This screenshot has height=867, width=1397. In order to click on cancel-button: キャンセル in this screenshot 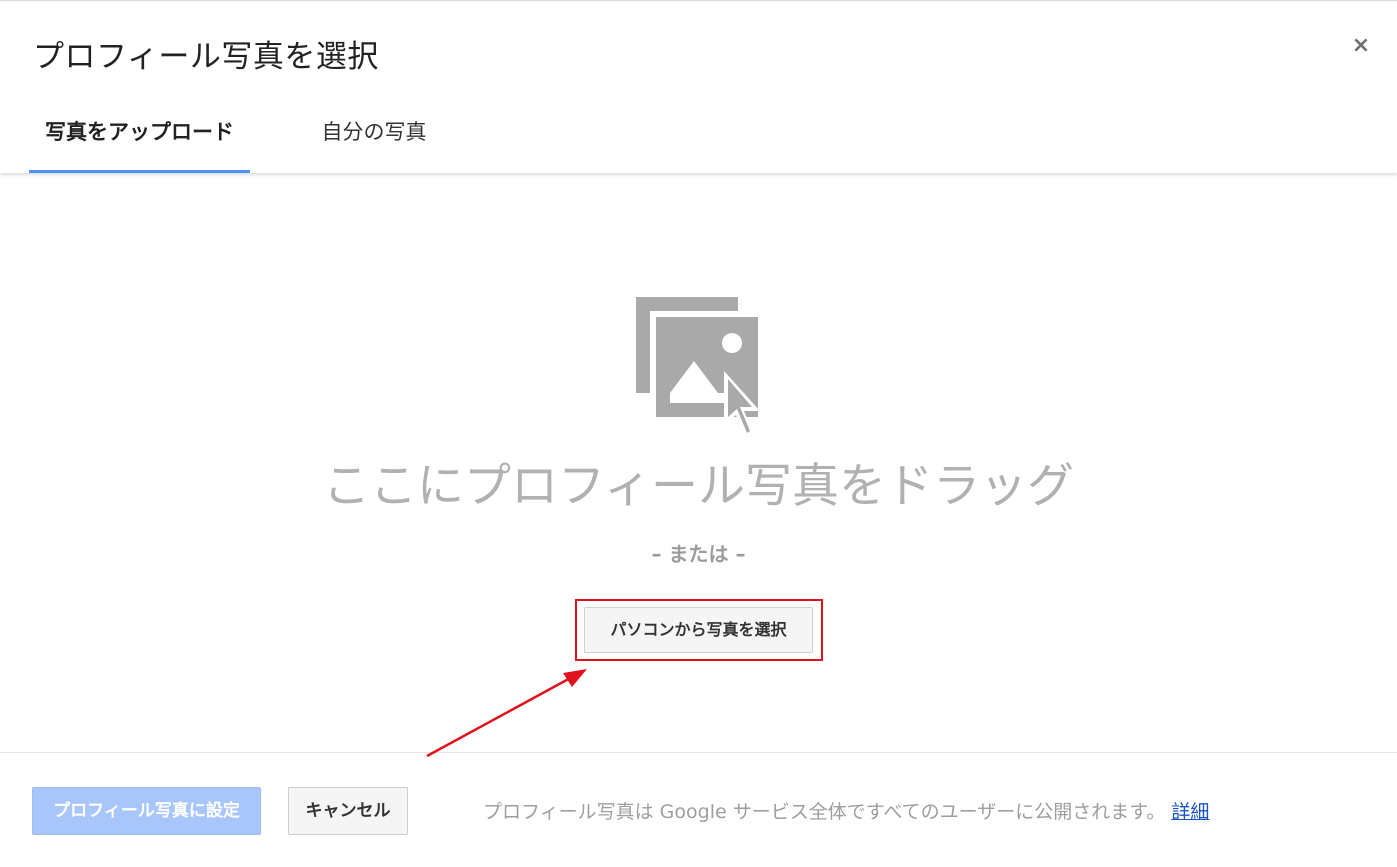, I will do `click(348, 811)`.